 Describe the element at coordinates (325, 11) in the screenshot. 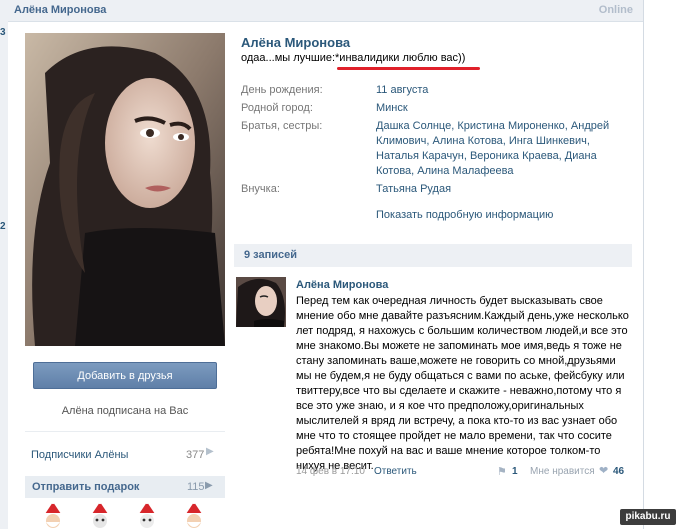

I see `page-header: Алёна Миронова Online` at that location.